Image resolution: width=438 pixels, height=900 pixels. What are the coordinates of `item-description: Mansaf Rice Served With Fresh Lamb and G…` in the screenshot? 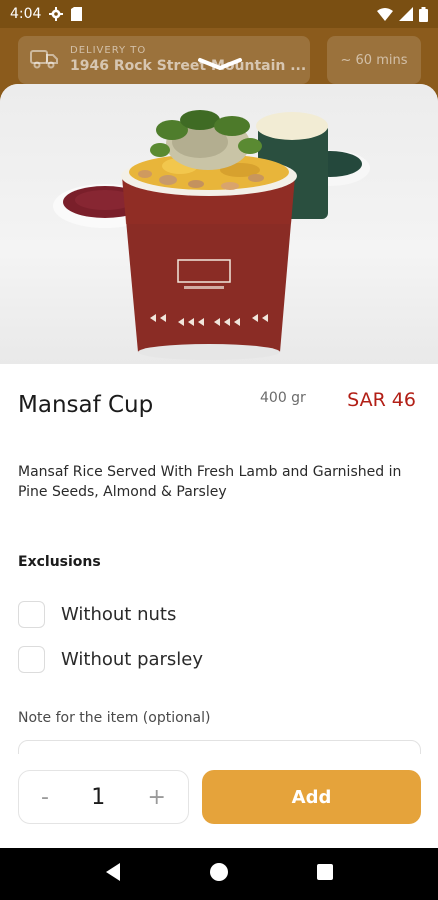 It's located at (210, 482).